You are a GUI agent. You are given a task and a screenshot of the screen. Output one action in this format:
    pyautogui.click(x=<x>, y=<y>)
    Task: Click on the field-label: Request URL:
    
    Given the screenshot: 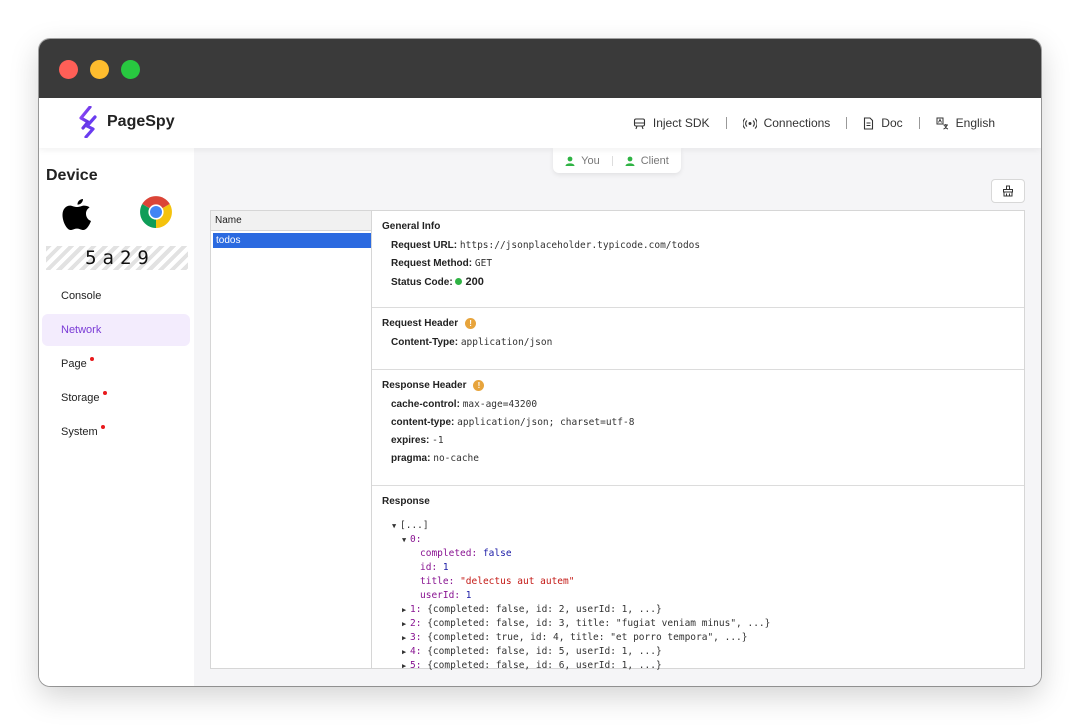 What is the action you would take?
    pyautogui.click(x=424, y=245)
    